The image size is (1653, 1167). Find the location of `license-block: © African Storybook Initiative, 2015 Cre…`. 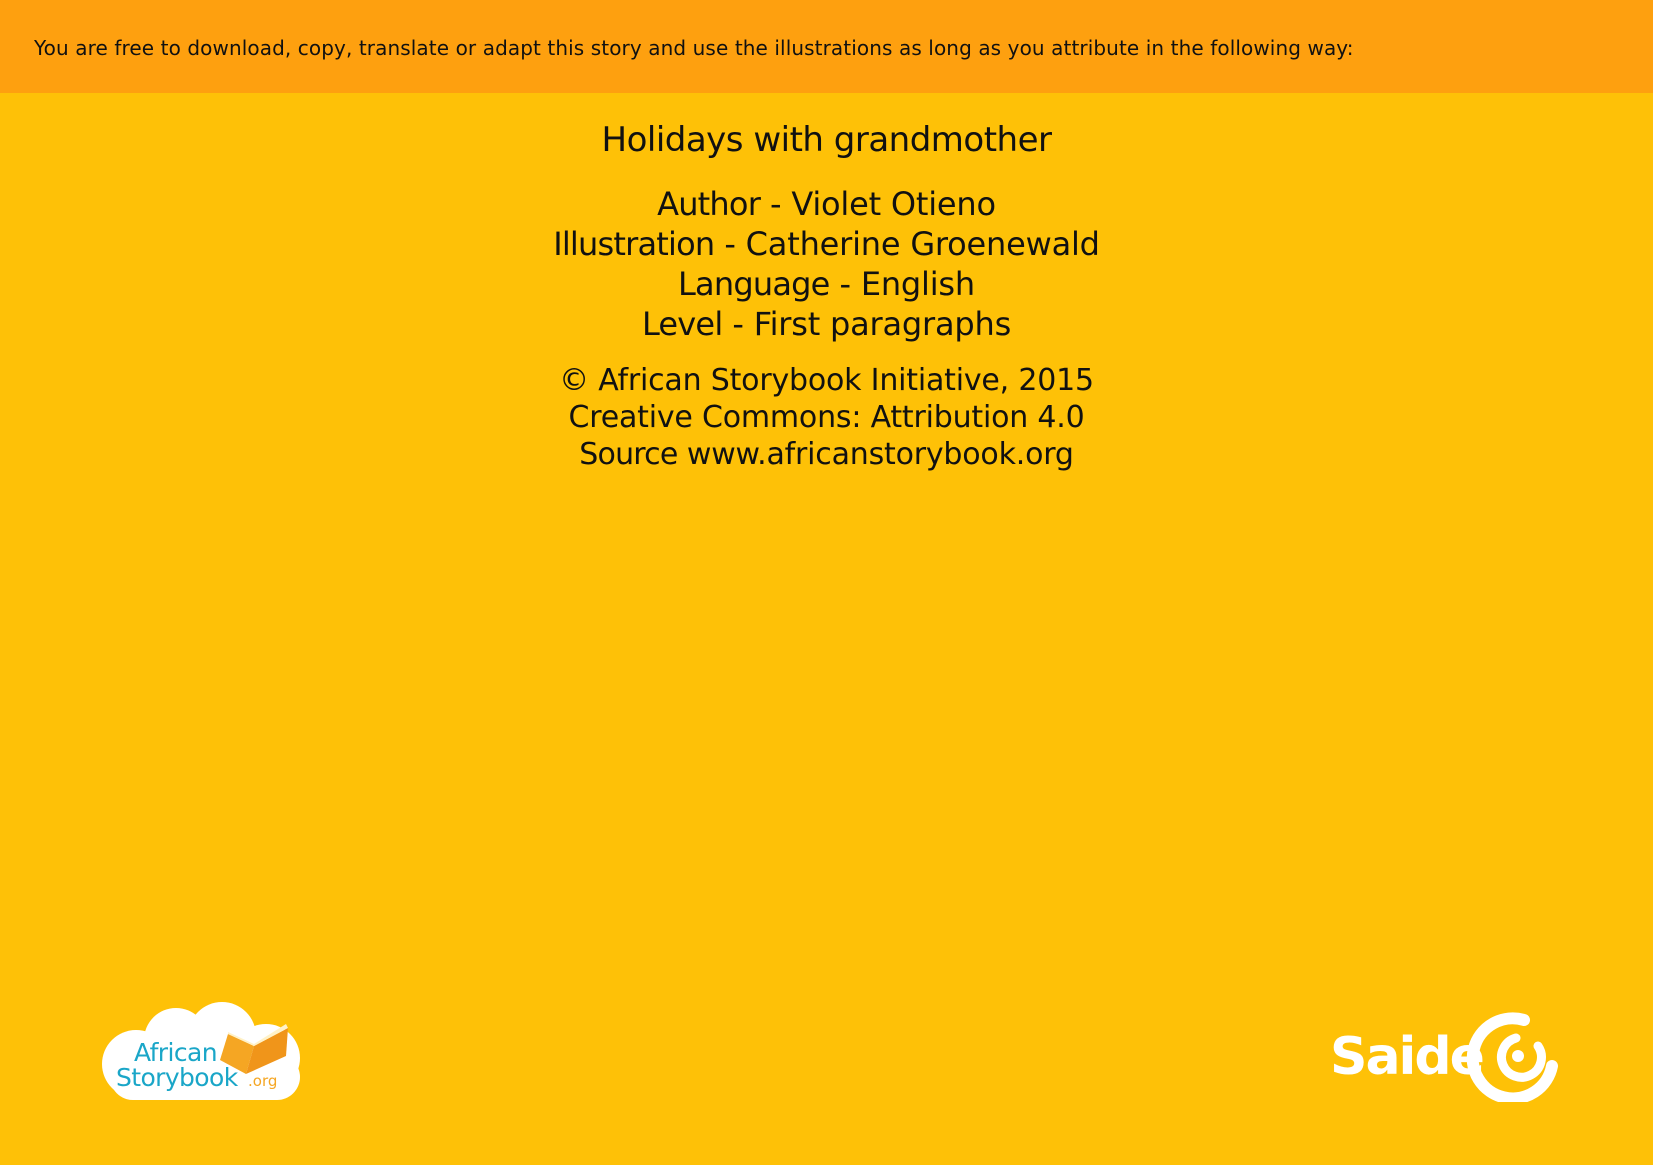

license-block: © African Storybook Initiative, 2015 Cre… is located at coordinates (826, 417).